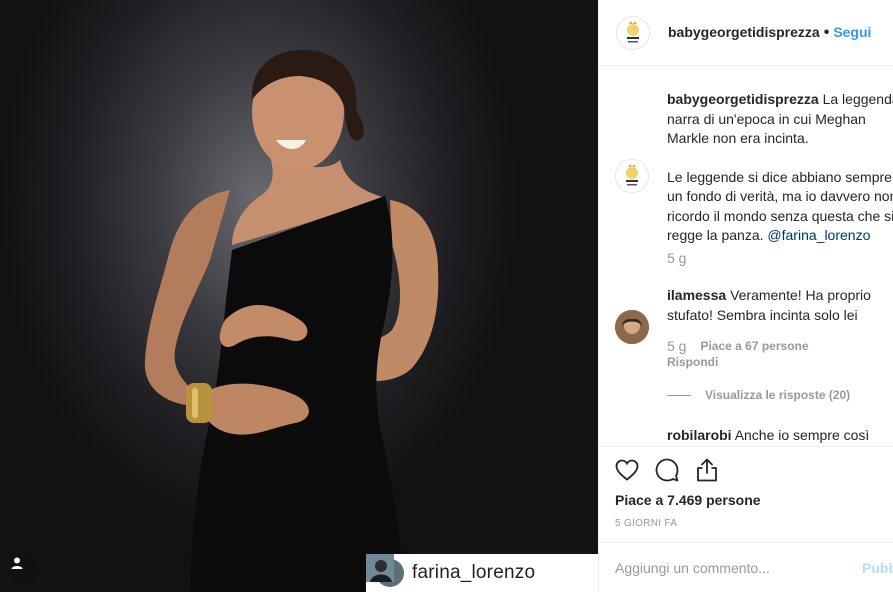 This screenshot has width=893, height=592. I want to click on comment-time: 5 g, so click(677, 346).